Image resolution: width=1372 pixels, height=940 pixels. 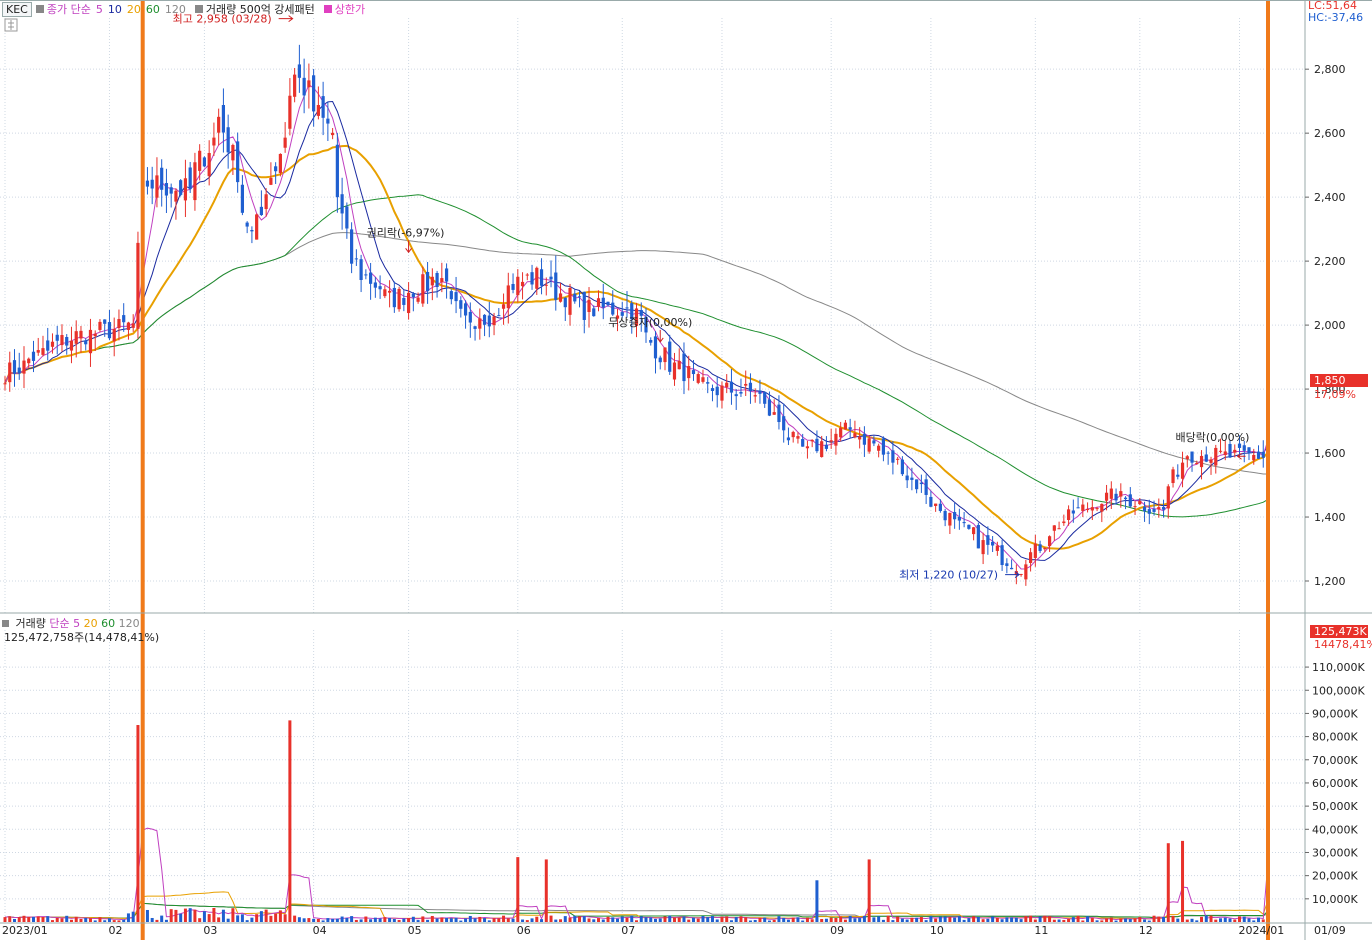 I want to click on ticker-label: KEC, so click(x=17, y=9).